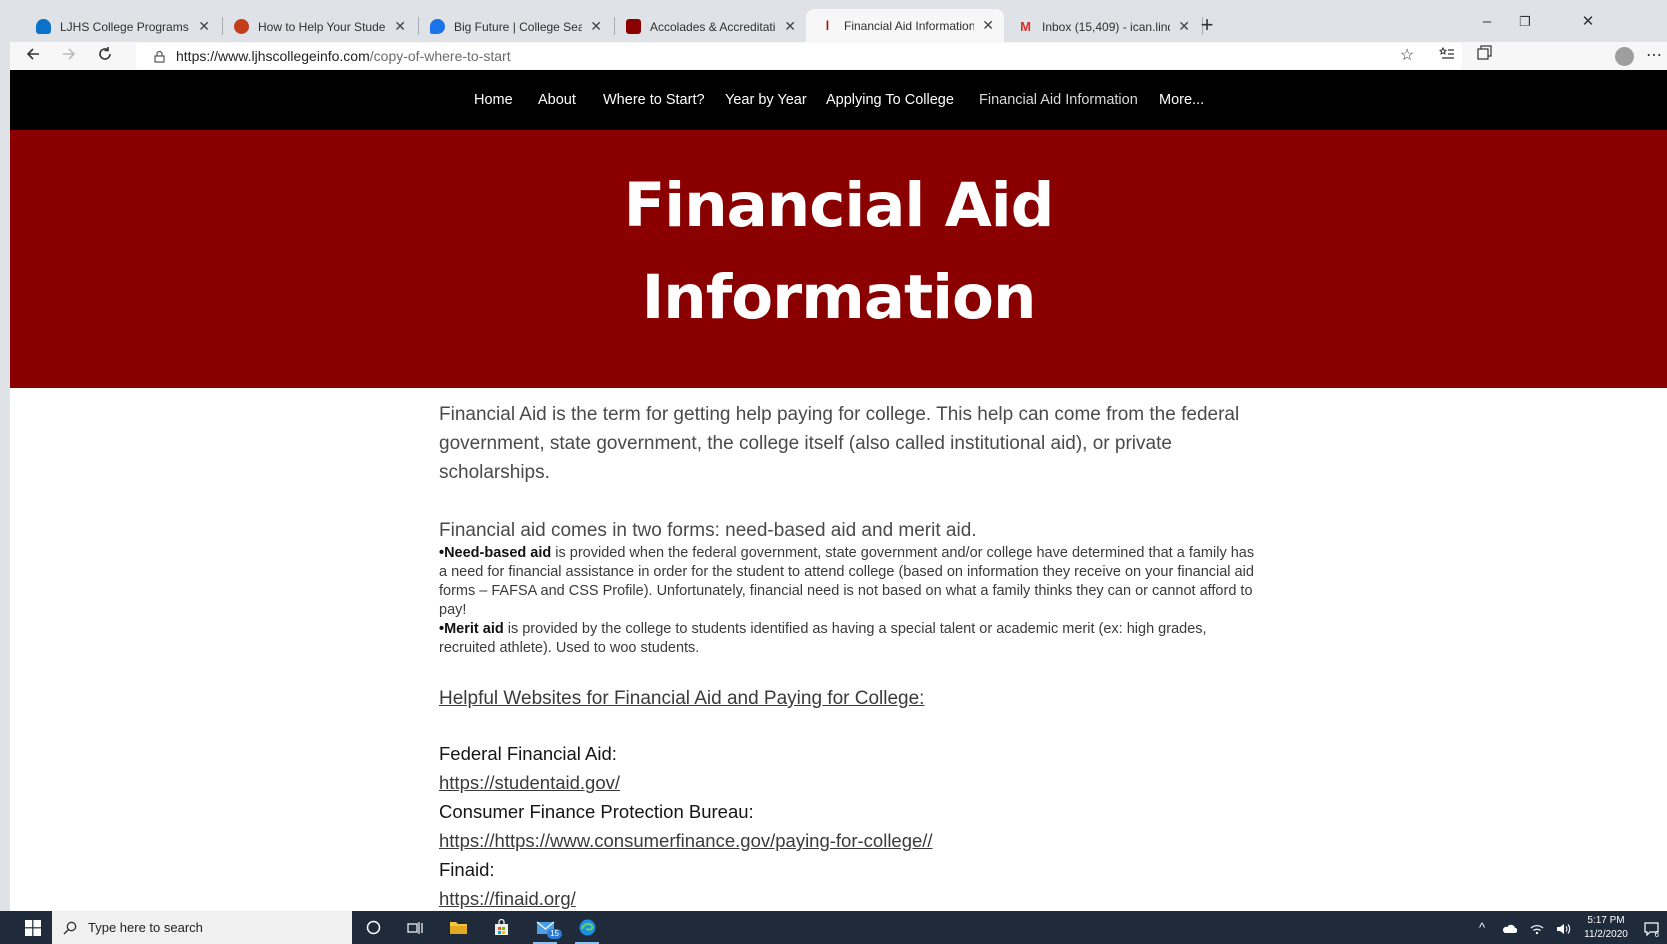 This screenshot has width=1667, height=944. Describe the element at coordinates (1447, 56) in the screenshot. I see `favorites-list-icon` at that location.